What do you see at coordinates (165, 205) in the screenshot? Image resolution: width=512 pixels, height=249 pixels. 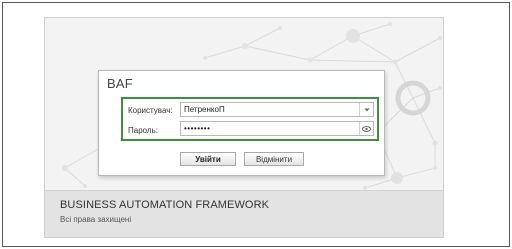 I see `product-title: BUSINESS AUTOMATION FRAMEWORK` at bounding box center [165, 205].